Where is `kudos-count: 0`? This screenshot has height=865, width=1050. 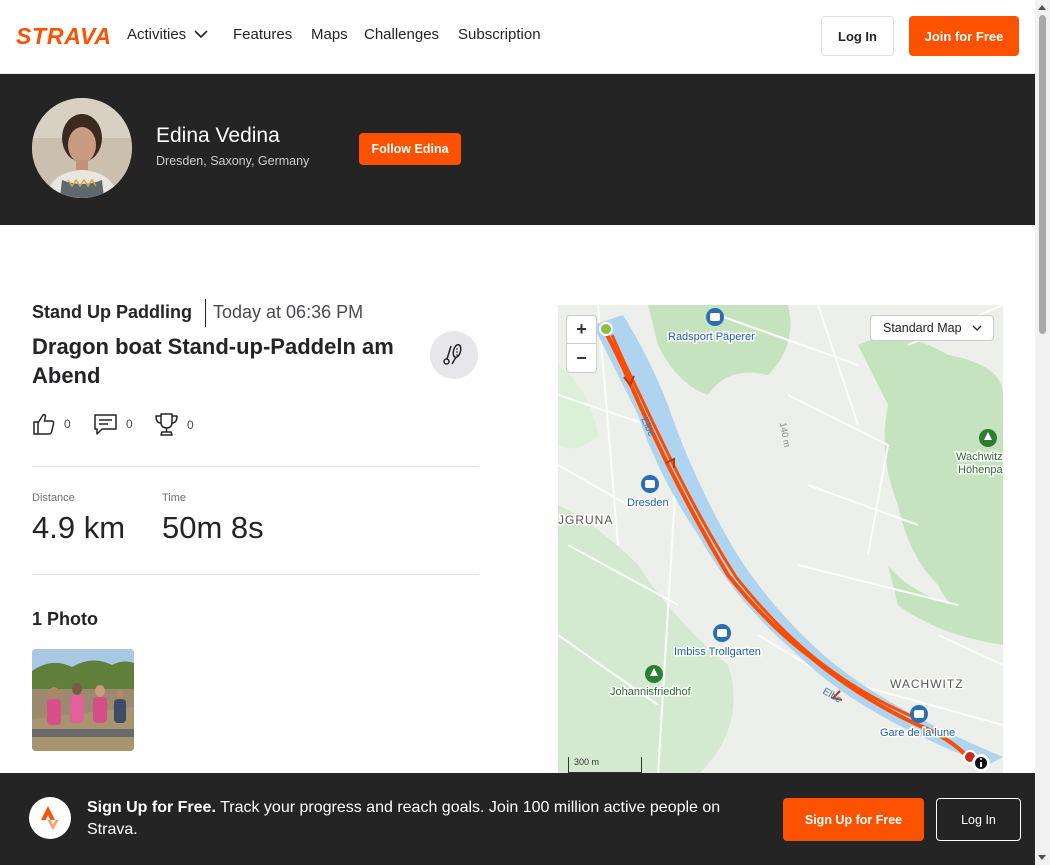
kudos-count: 0 is located at coordinates (67, 424).